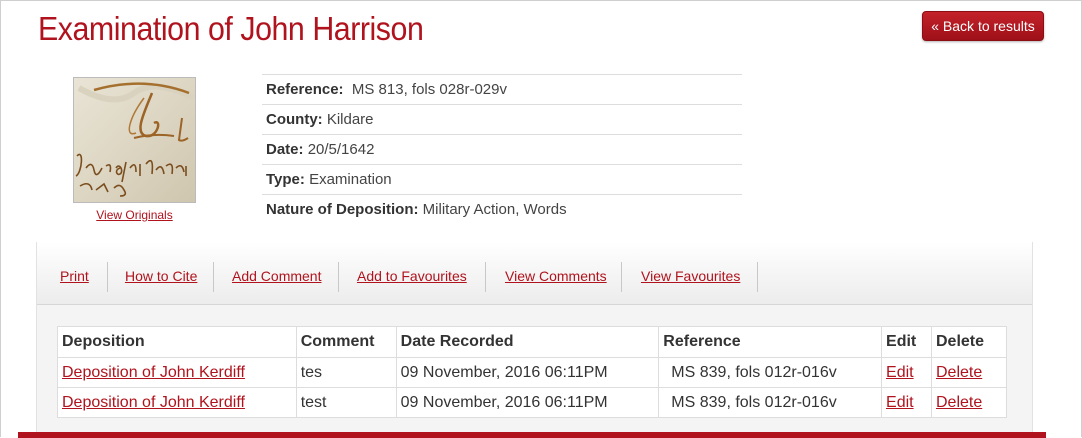  What do you see at coordinates (527, 342) in the screenshot?
I see `column-header-date-recorded: Date Recorded` at bounding box center [527, 342].